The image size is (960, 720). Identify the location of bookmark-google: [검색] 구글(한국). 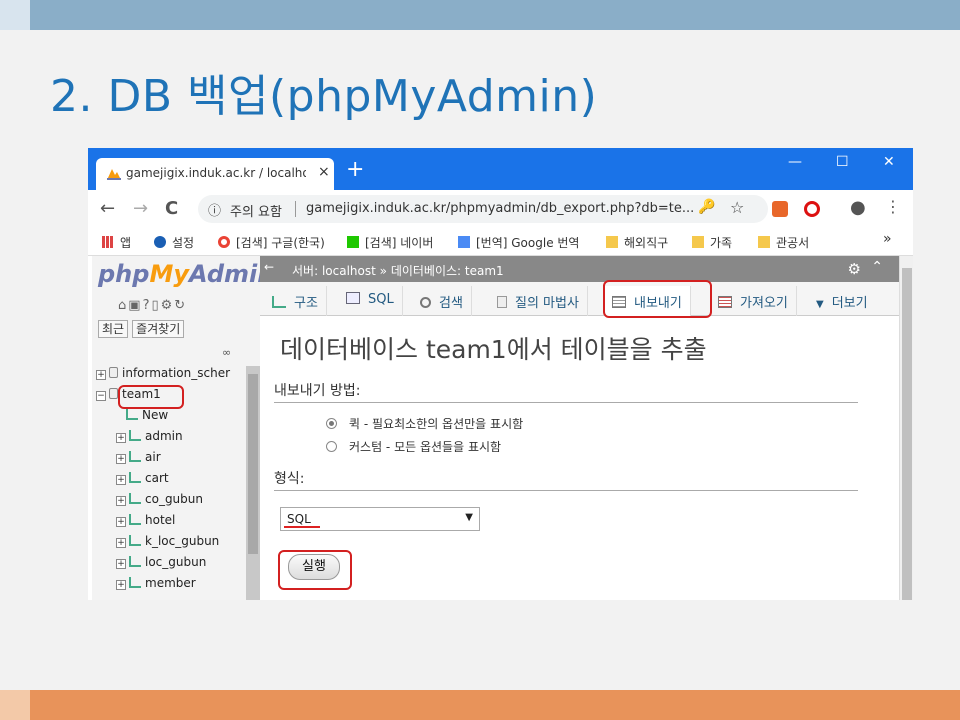
(271, 242).